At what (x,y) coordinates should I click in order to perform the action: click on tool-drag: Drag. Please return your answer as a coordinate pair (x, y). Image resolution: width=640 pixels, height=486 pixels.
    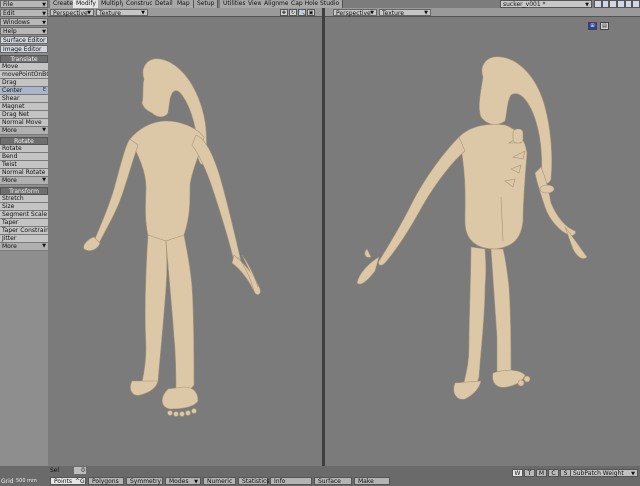
    Looking at the image, I should click on (24, 83).